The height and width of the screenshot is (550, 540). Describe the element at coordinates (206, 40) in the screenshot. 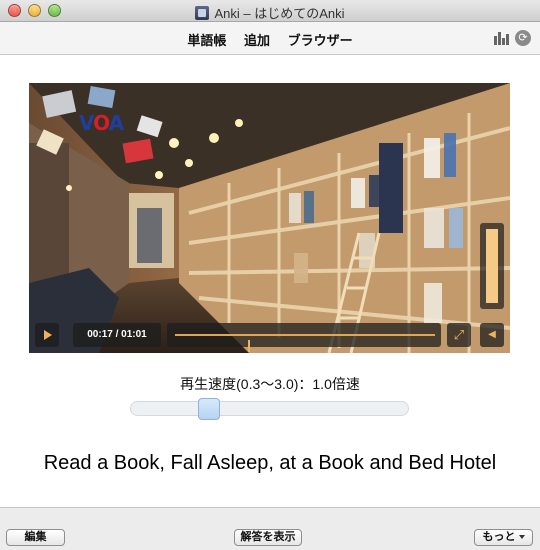

I see `decks-link: 単語帳` at that location.